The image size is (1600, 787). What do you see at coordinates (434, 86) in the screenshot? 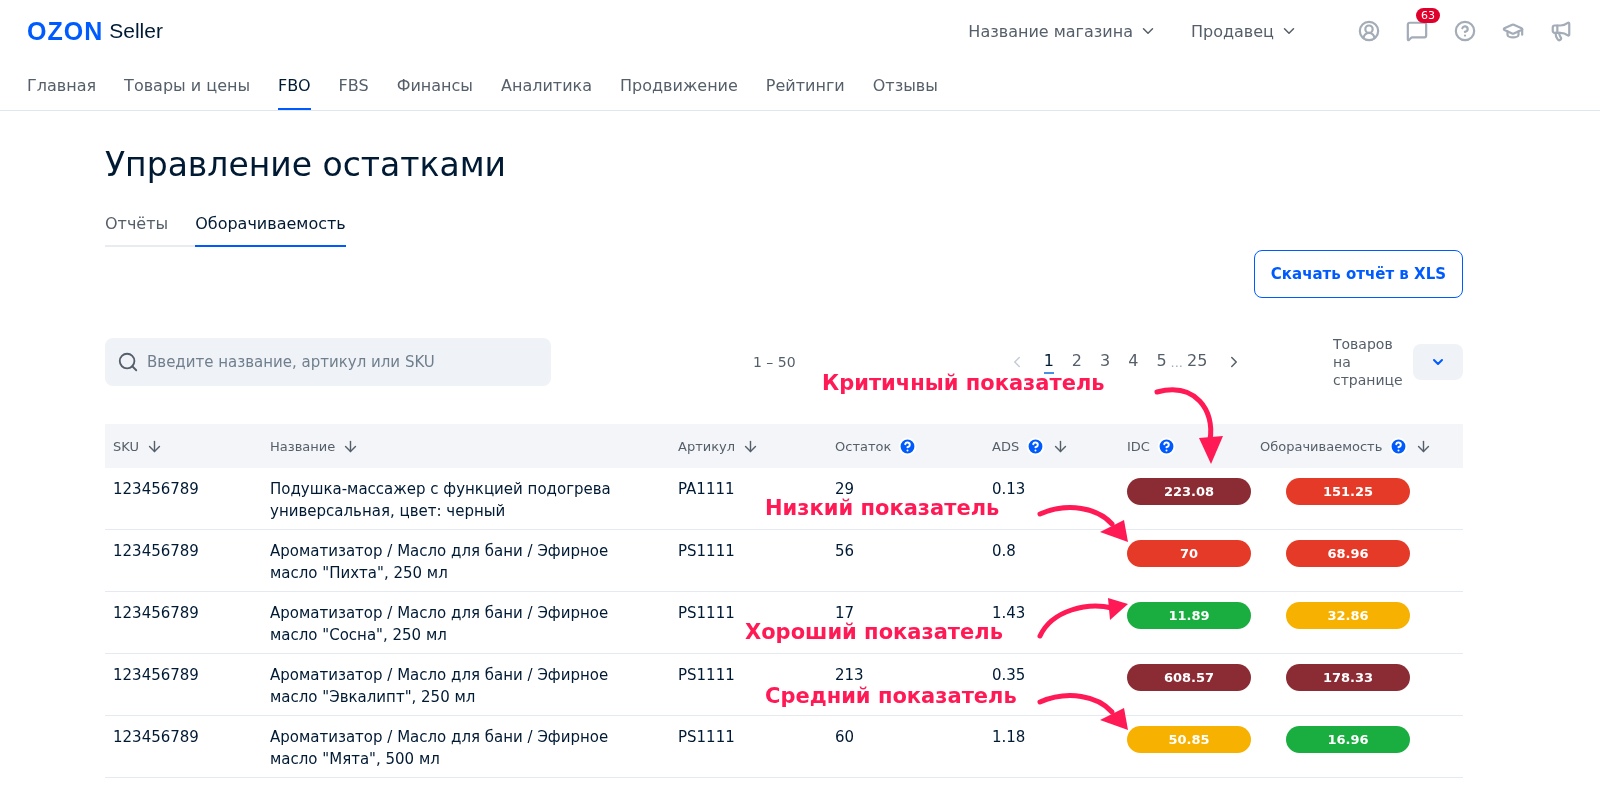
I see `nav-tab: Финансы` at bounding box center [434, 86].